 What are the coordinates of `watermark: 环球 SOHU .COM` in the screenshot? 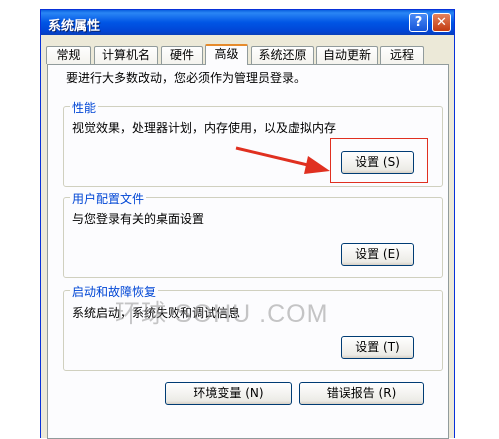 It's located at (222, 314).